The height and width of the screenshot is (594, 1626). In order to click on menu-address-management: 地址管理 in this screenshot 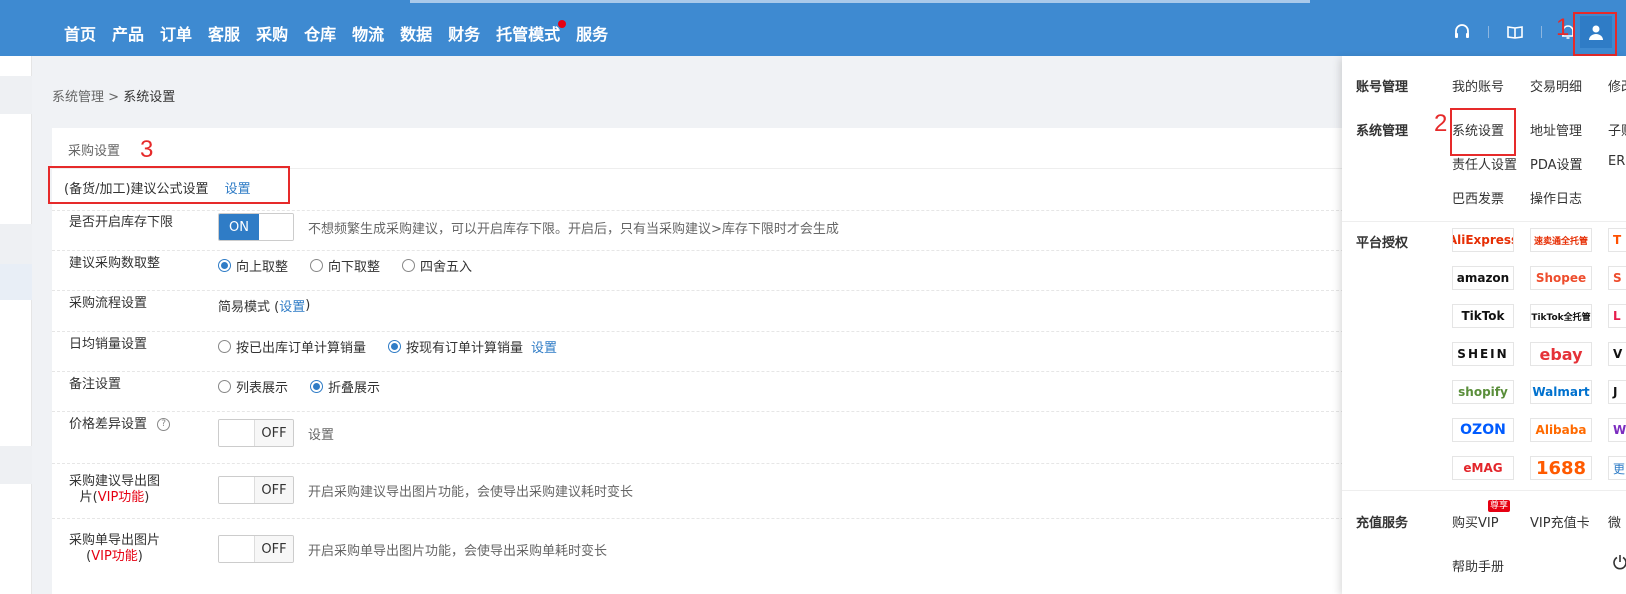, I will do `click(1556, 129)`.